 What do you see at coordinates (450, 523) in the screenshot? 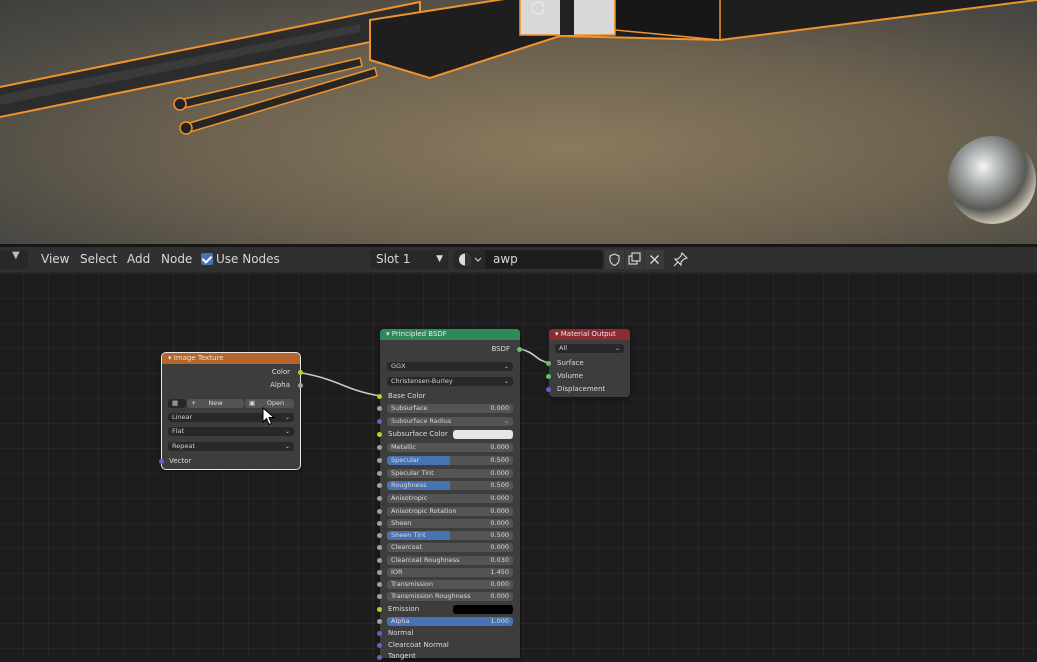
I see `field-sheen: Sheen 0.000` at bounding box center [450, 523].